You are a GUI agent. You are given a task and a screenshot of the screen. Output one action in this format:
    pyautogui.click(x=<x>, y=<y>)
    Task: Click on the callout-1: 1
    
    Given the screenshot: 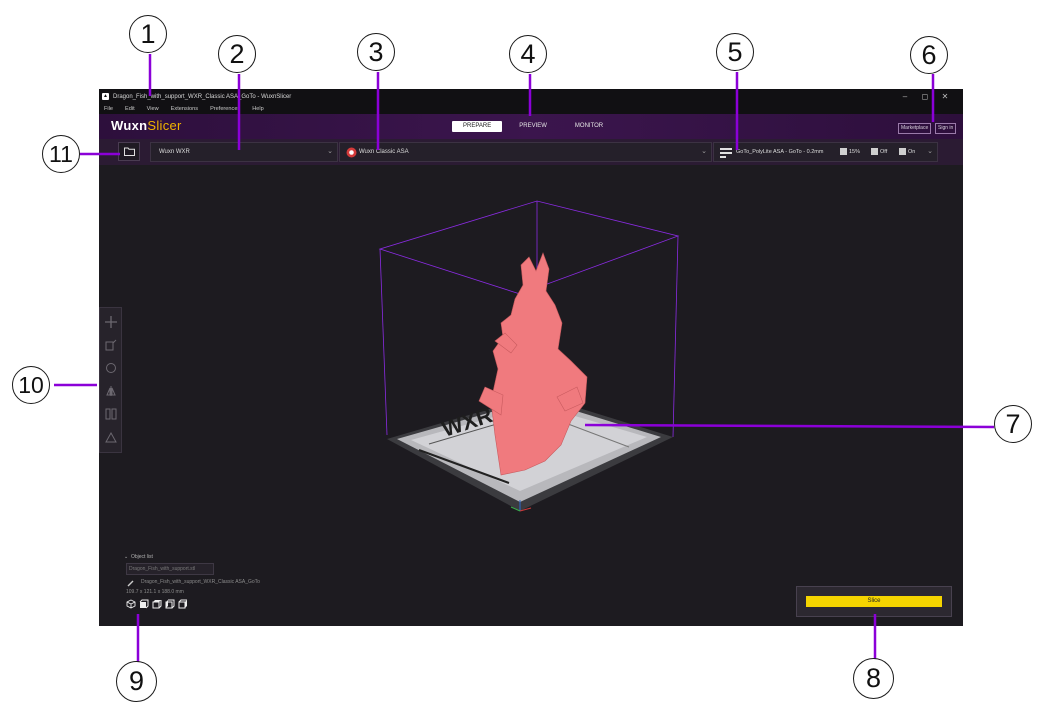 What is the action you would take?
    pyautogui.click(x=148, y=34)
    